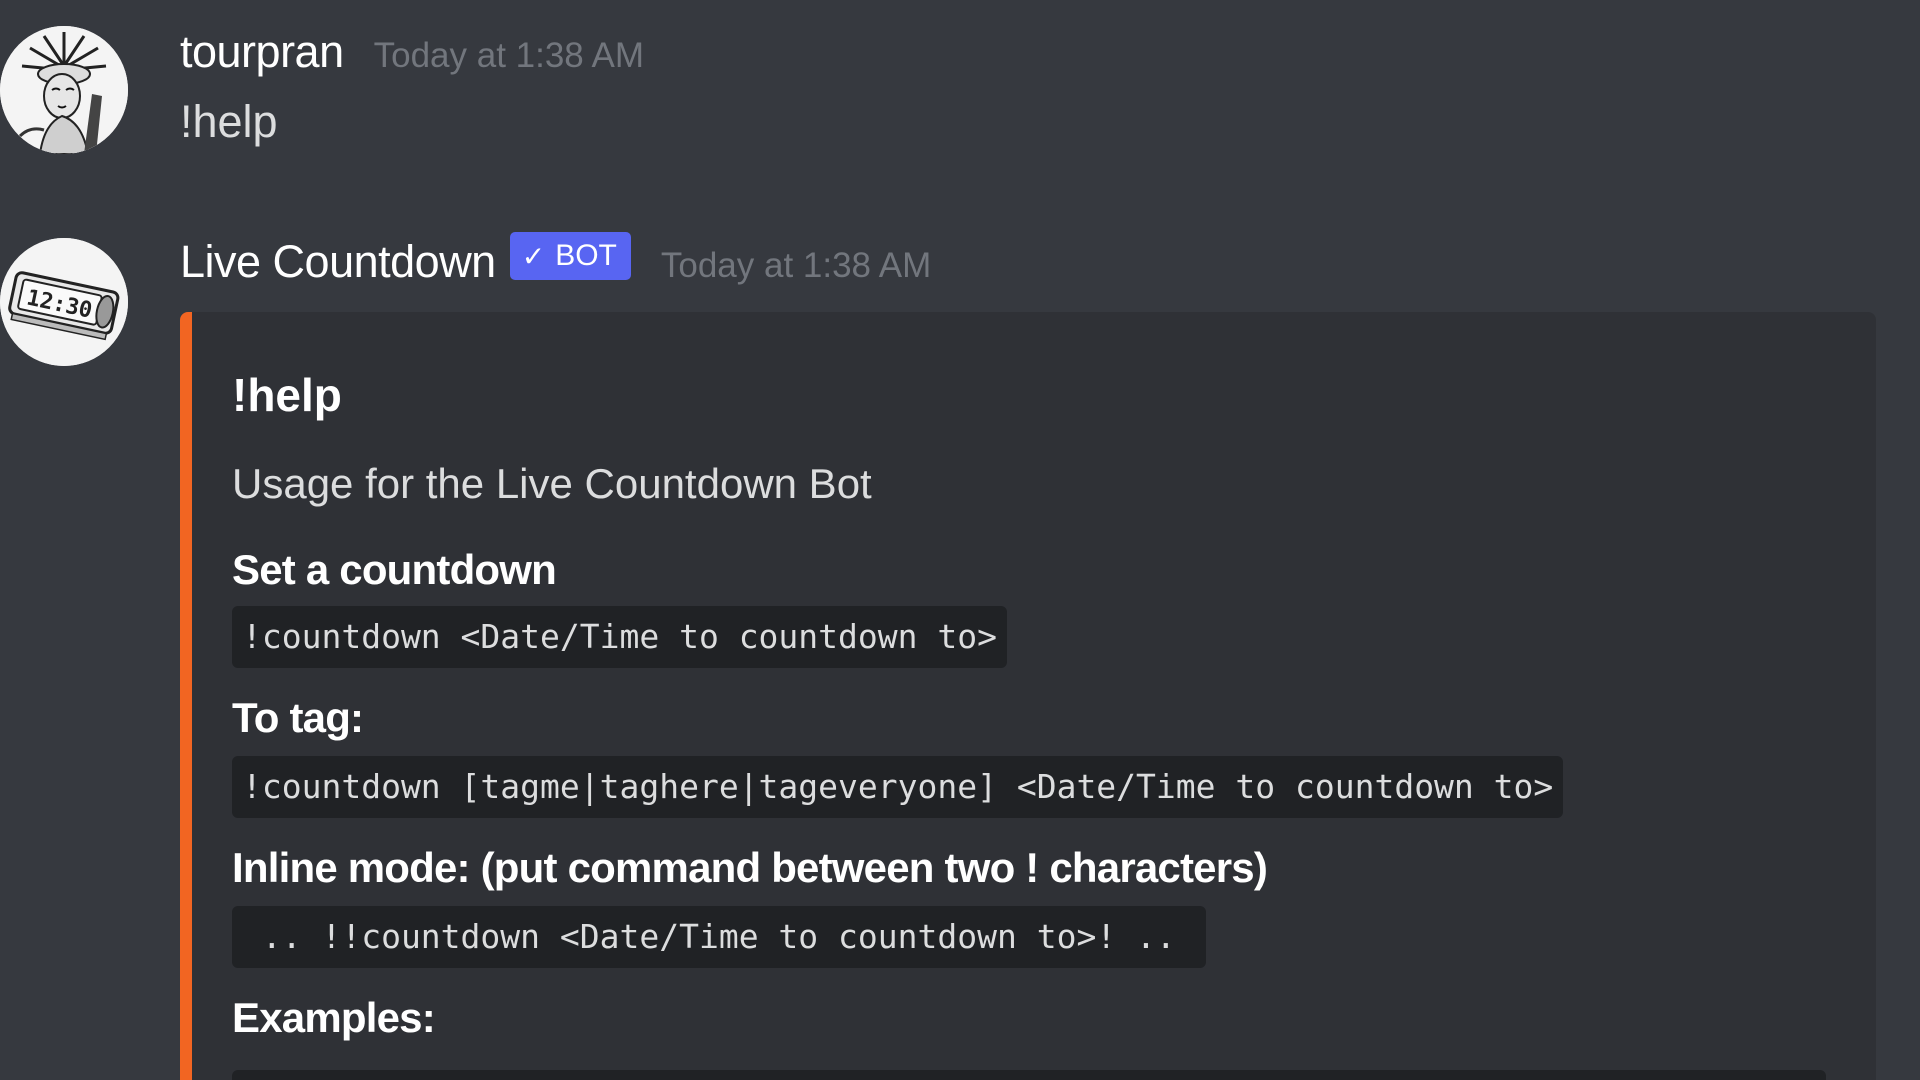 The height and width of the screenshot is (1080, 1920). Describe the element at coordinates (586, 255) in the screenshot. I see `bot-badge-label: BOT` at that location.